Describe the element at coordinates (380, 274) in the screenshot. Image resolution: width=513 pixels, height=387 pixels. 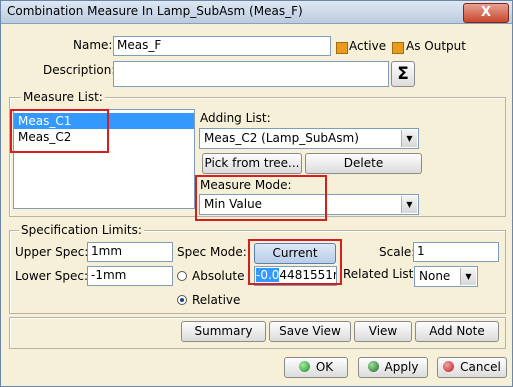
I see `related-list-label: Related List:` at that location.